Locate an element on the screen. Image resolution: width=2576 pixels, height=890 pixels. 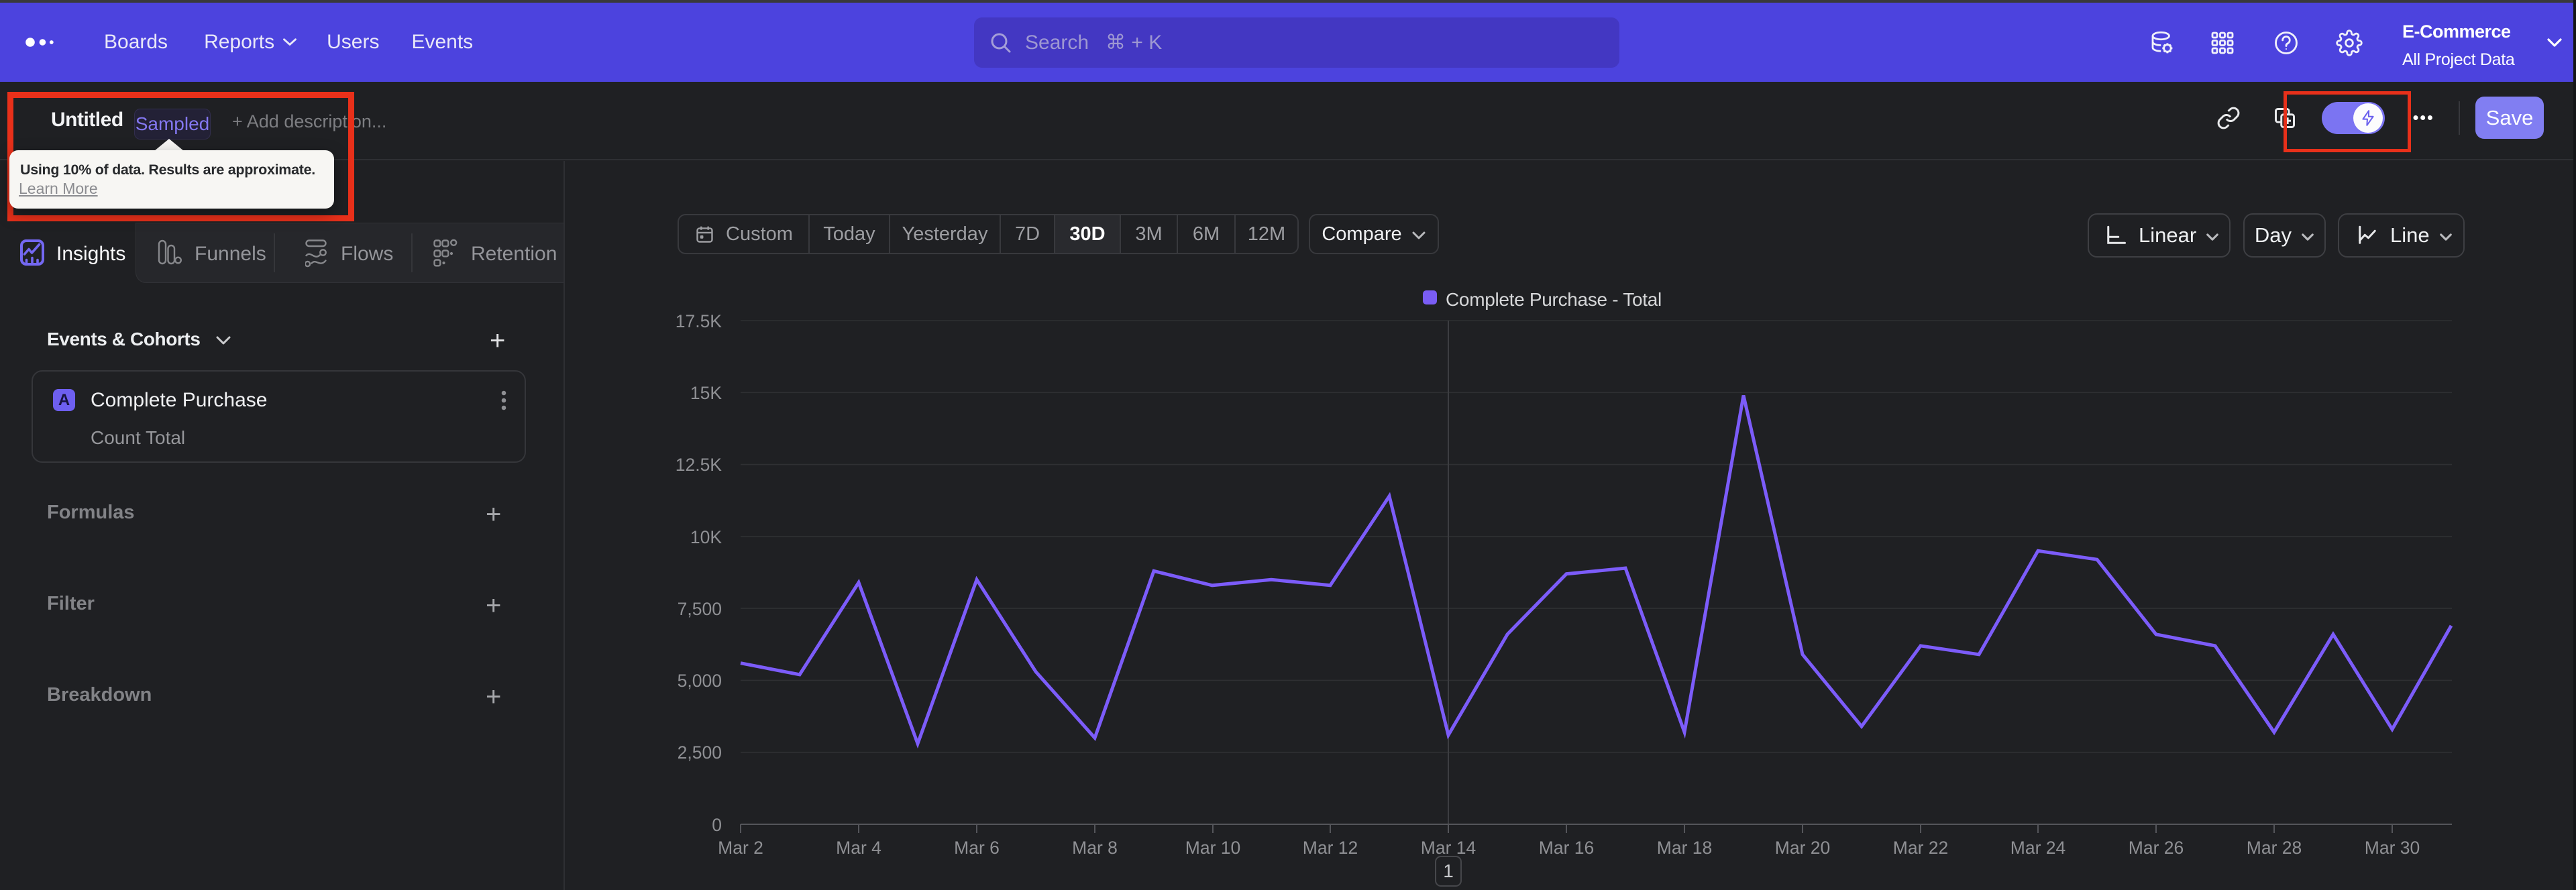
svg-text: Mar 20 is located at coordinates (1802, 848).